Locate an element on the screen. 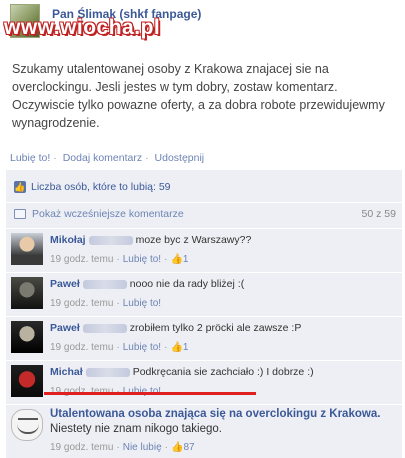 This screenshot has height=458, width=405. previous-comments-row: Pokaż wcześniejsze komentarze 50 z 59 is located at coordinates (204, 213).